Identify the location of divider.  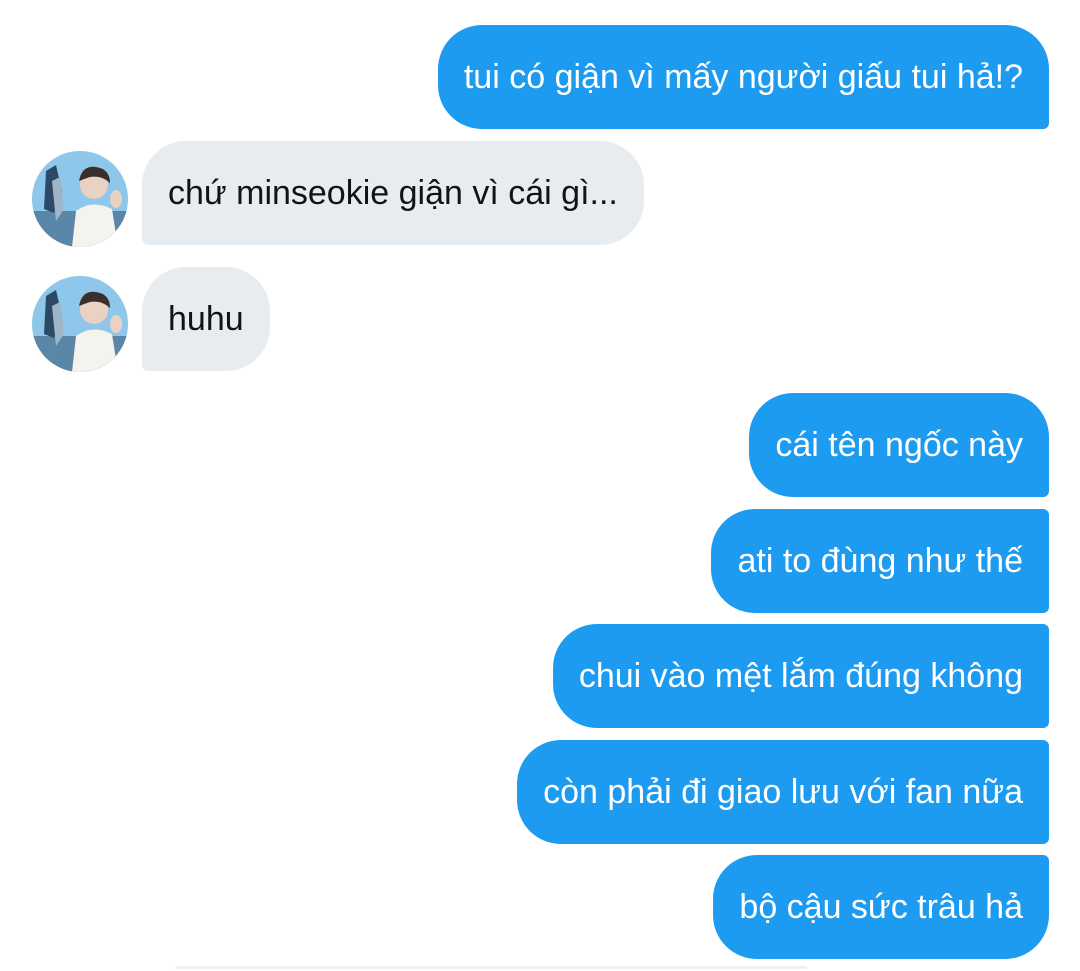
(491, 967).